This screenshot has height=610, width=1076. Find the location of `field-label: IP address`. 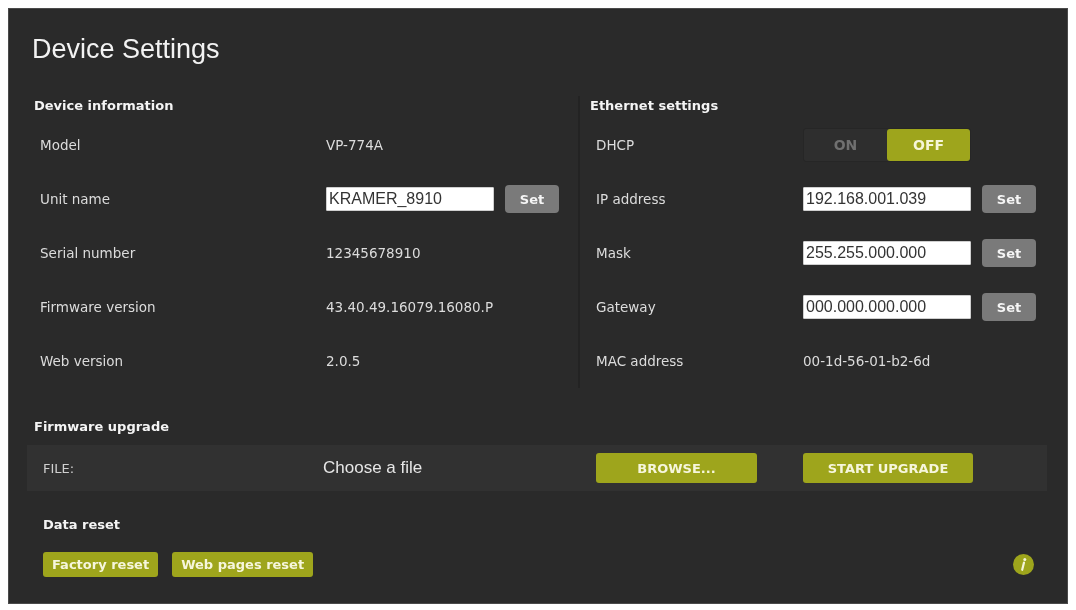

field-label: IP address is located at coordinates (631, 199).